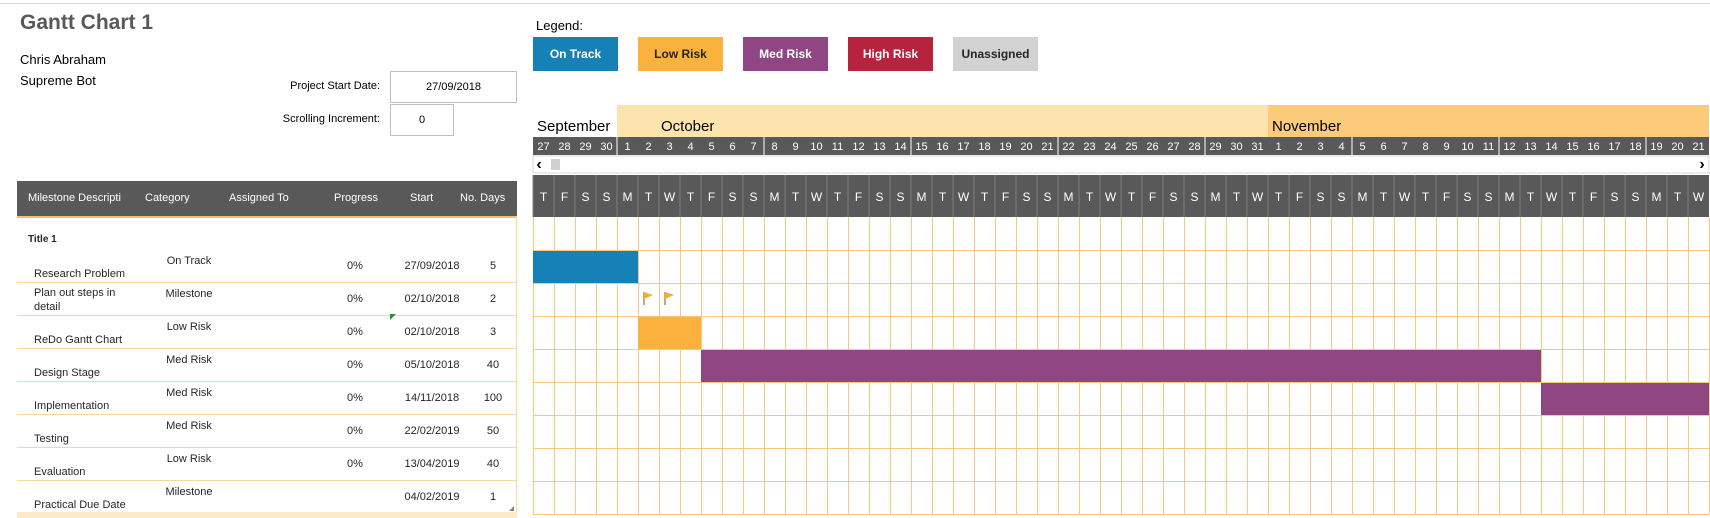 Image resolution: width=1710 pixels, height=518 pixels. What do you see at coordinates (1152, 147) in the screenshot?
I see `day-number: 26` at bounding box center [1152, 147].